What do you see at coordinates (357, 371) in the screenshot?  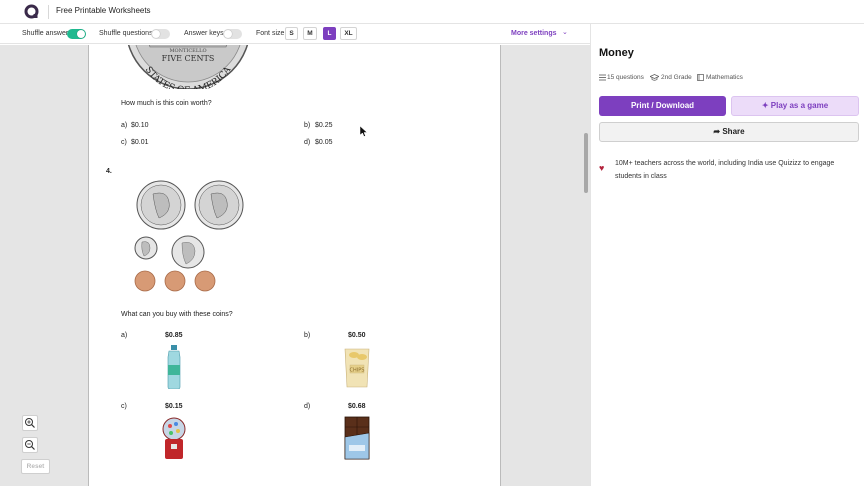 I see `svg-text: CHIPS` at bounding box center [357, 371].